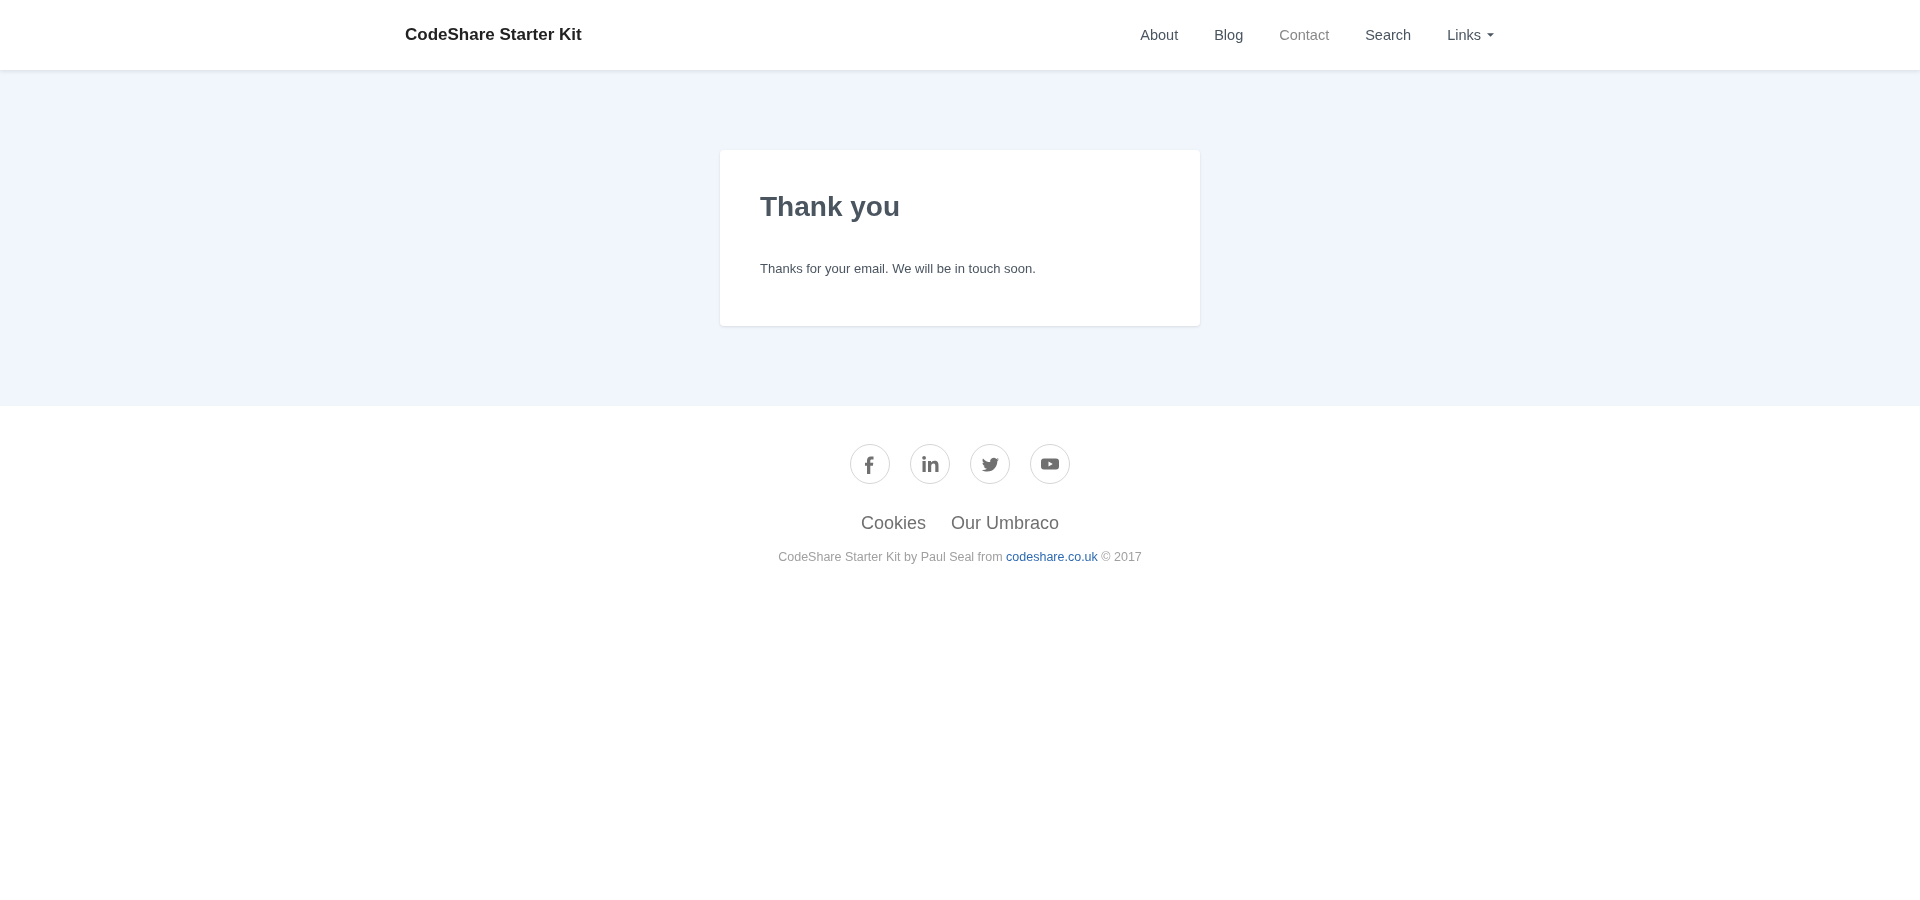  What do you see at coordinates (1229, 35) in the screenshot?
I see `nav-link: Blog` at bounding box center [1229, 35].